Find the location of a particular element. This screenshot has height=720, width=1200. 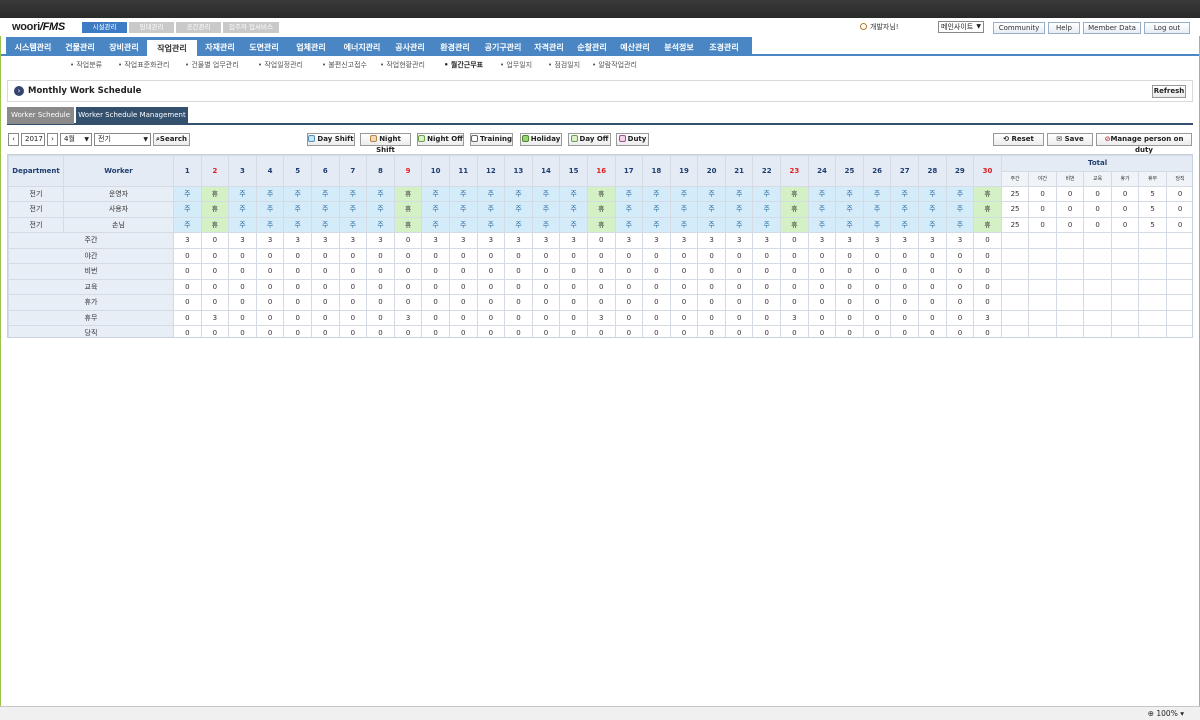

sub-nav-item-3: • 작업일정관리 is located at coordinates (280, 65).